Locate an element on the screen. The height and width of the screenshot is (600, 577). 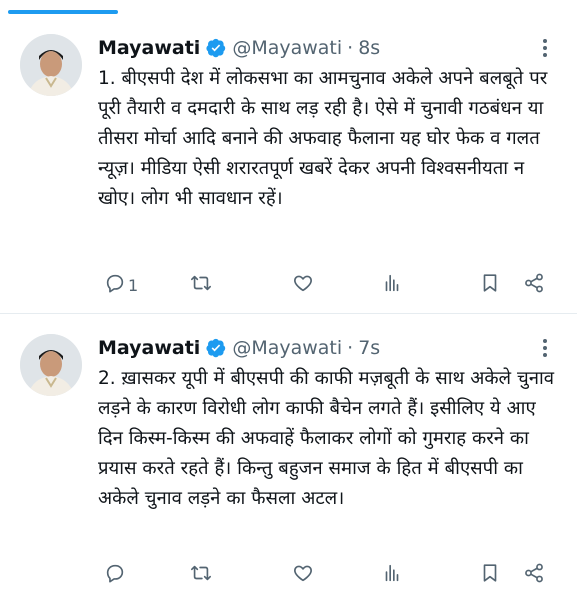
tweet-header: Mayawati @Mayawati · 8s is located at coordinates (239, 48).